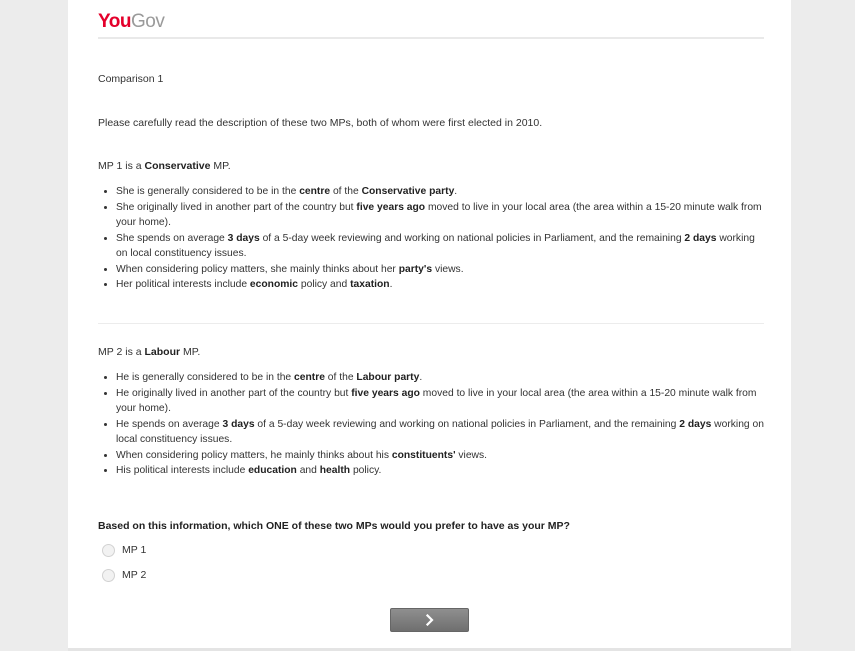 The image size is (855, 651). I want to click on emphasis-text: Labour party, so click(388, 377).